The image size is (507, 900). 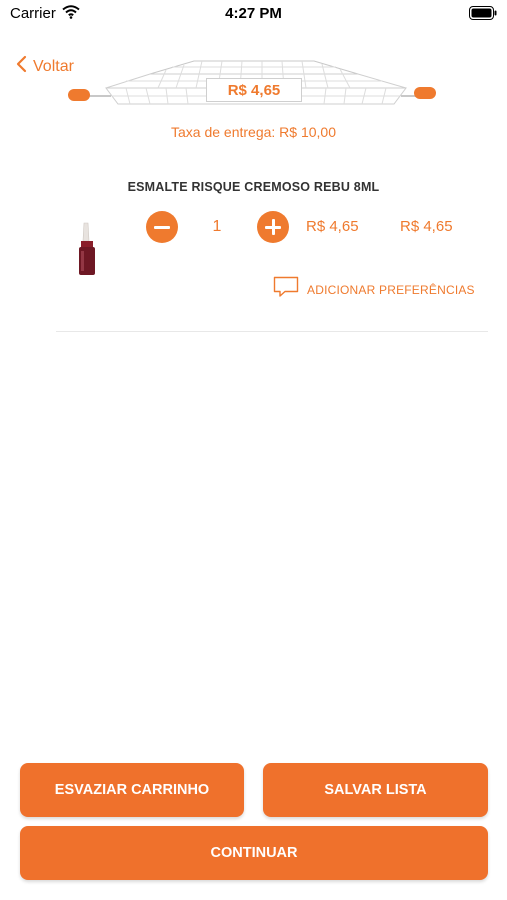 What do you see at coordinates (132, 790) in the screenshot?
I see `empty-cart-button: ESVAZIAR CARRINHO` at bounding box center [132, 790].